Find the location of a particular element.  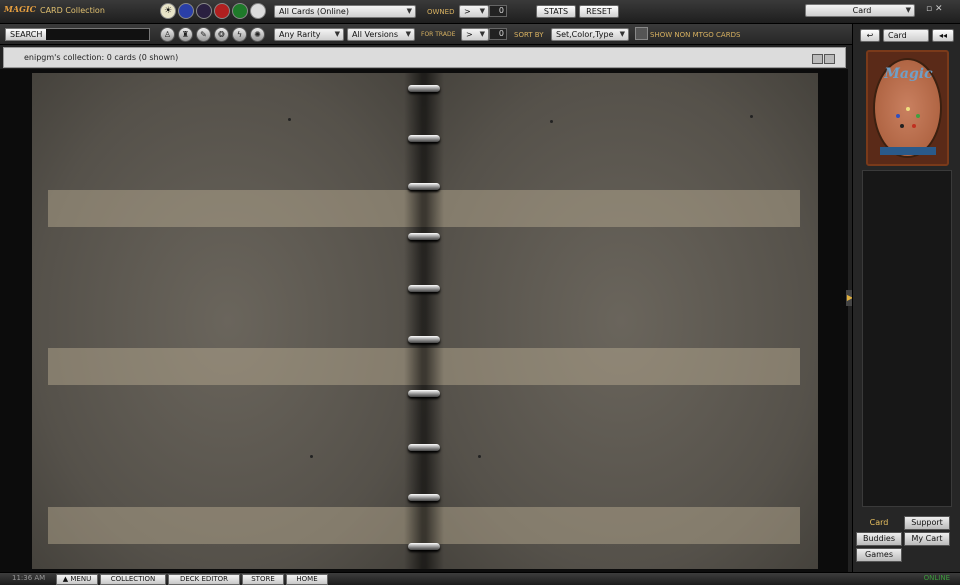

versions-dropdown: All Versions ▼ is located at coordinates (381, 34).